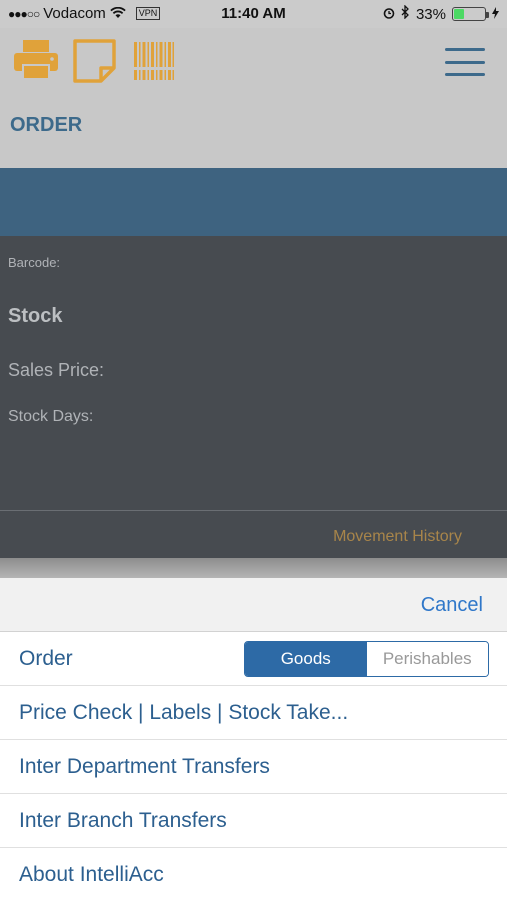 The width and height of the screenshot is (507, 900). What do you see at coordinates (253, 821) in the screenshot?
I see `menu-item-inter-branch-transfers: Inter Branch Transfers` at bounding box center [253, 821].